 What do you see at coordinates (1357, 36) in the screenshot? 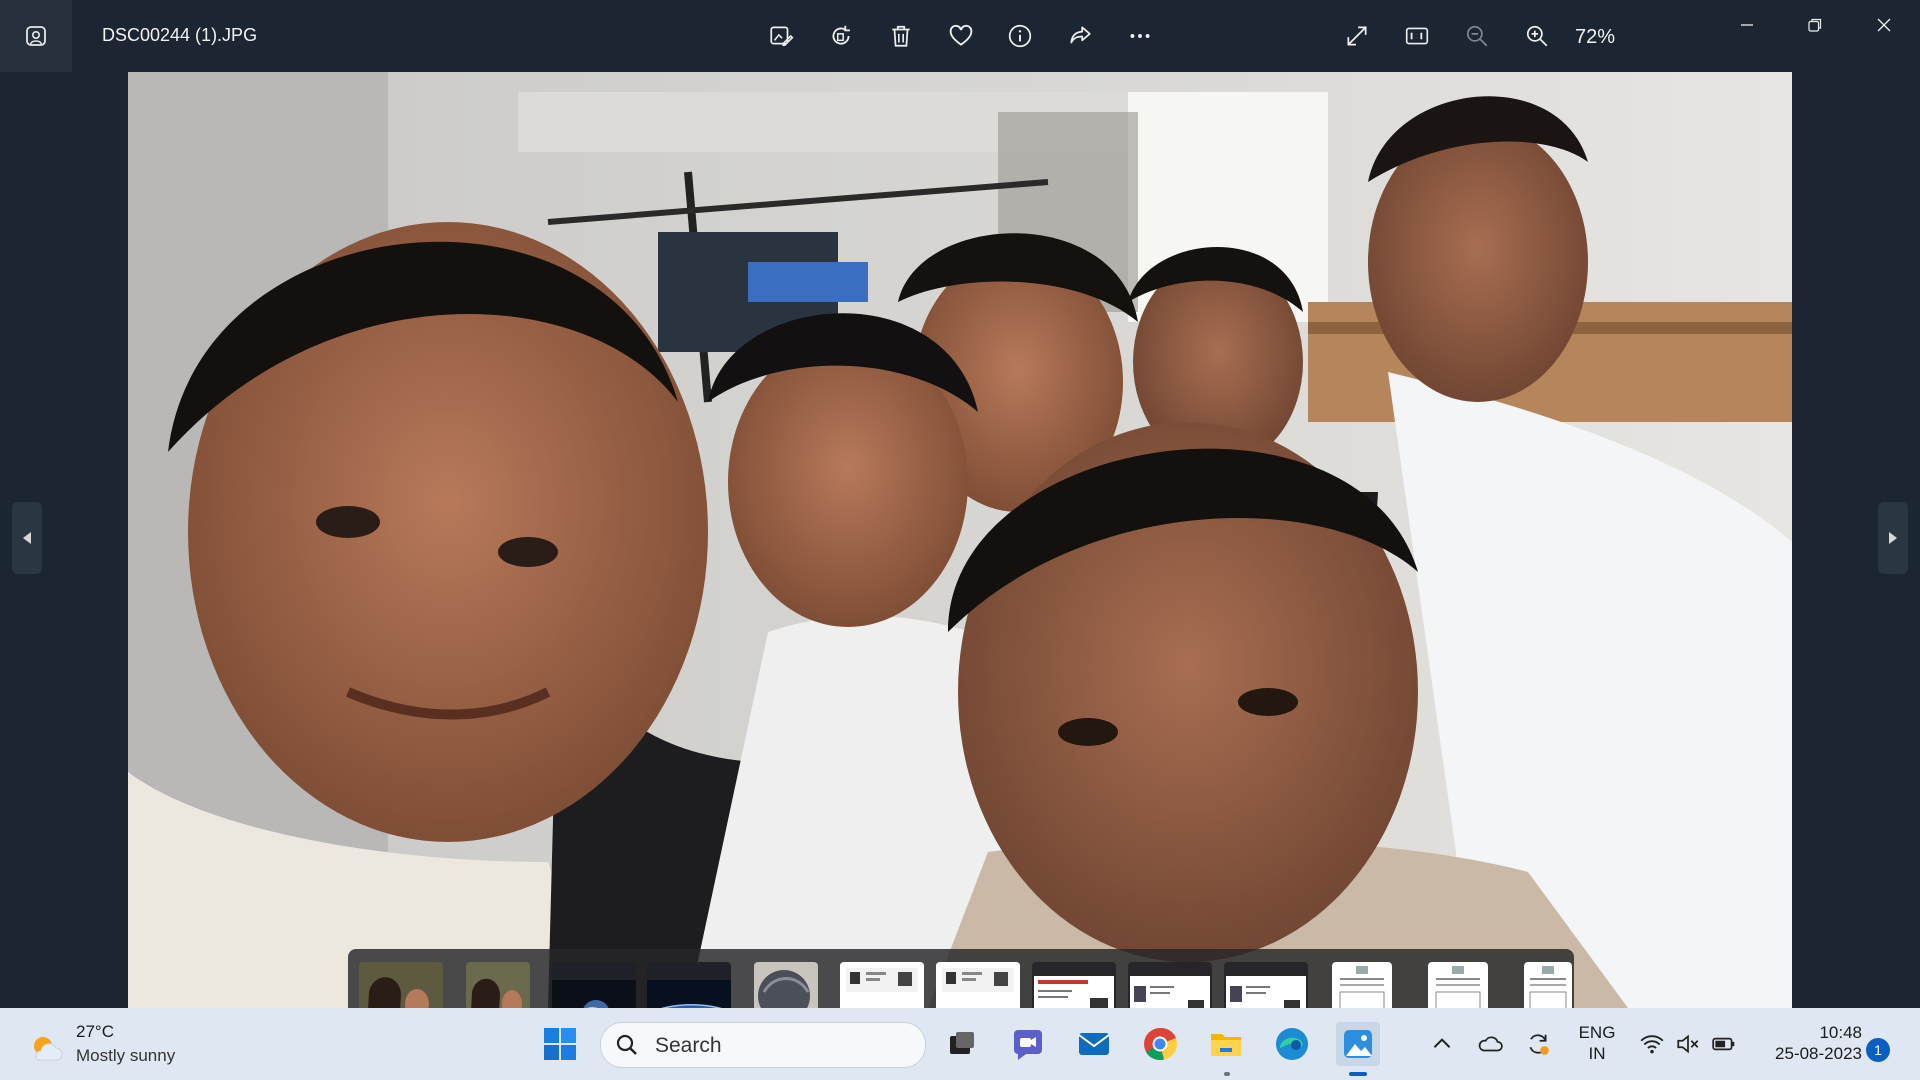
I see `full-screen-icon` at bounding box center [1357, 36].